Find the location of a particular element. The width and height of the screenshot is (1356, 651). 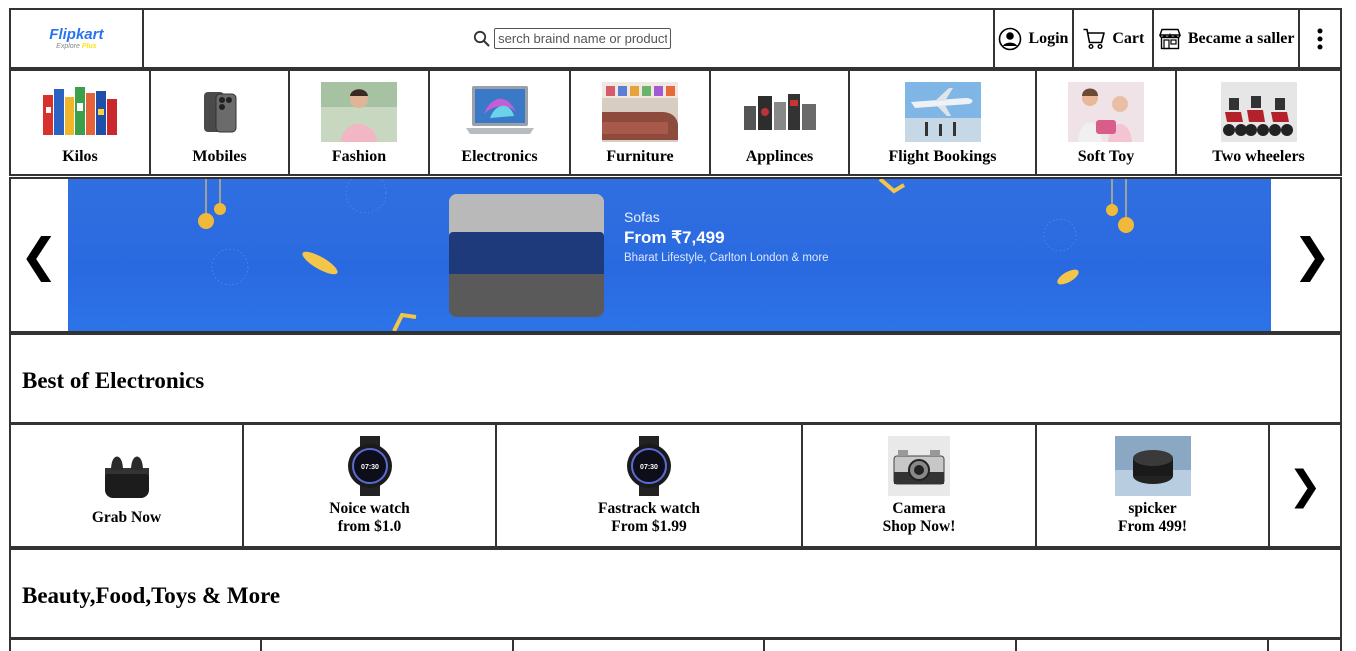

product-line-2: From $1.99 is located at coordinates (649, 526).